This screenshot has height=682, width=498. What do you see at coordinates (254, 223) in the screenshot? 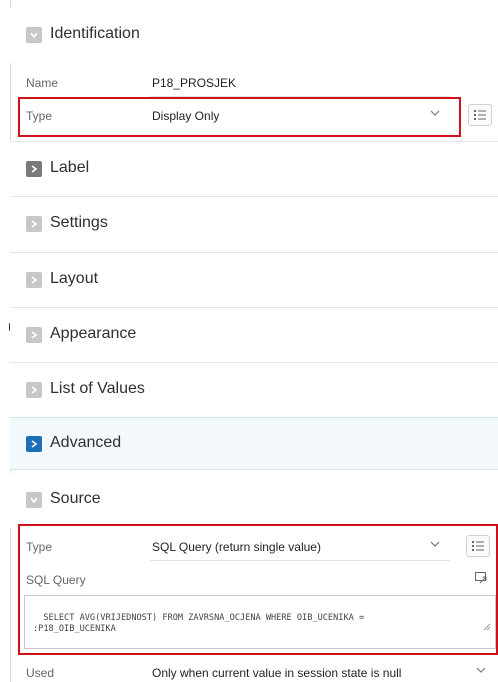
I see `section-settings: Settings` at bounding box center [254, 223].